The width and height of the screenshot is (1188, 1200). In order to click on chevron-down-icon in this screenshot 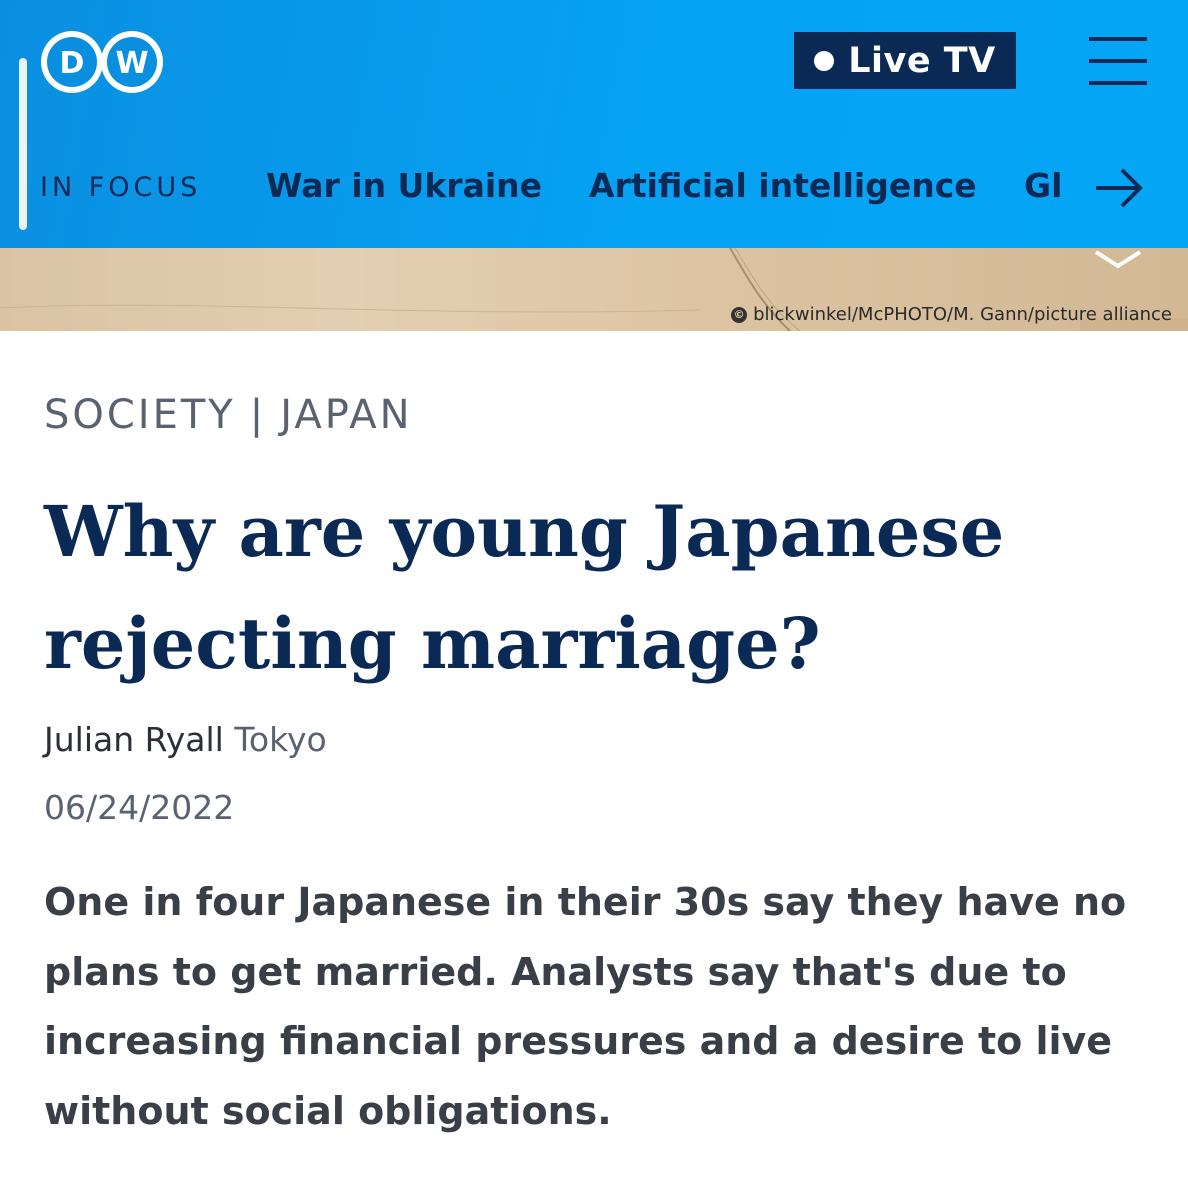, I will do `click(1118, 260)`.